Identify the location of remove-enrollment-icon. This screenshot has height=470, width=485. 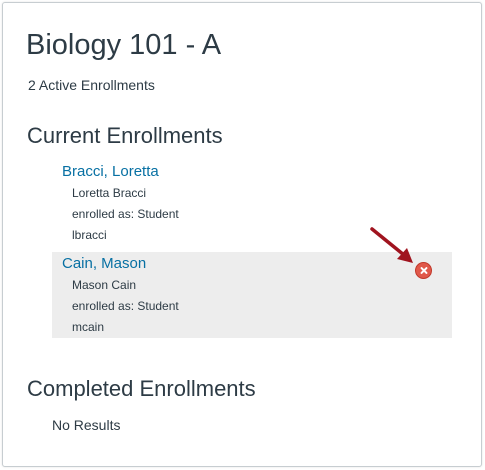
(423, 270).